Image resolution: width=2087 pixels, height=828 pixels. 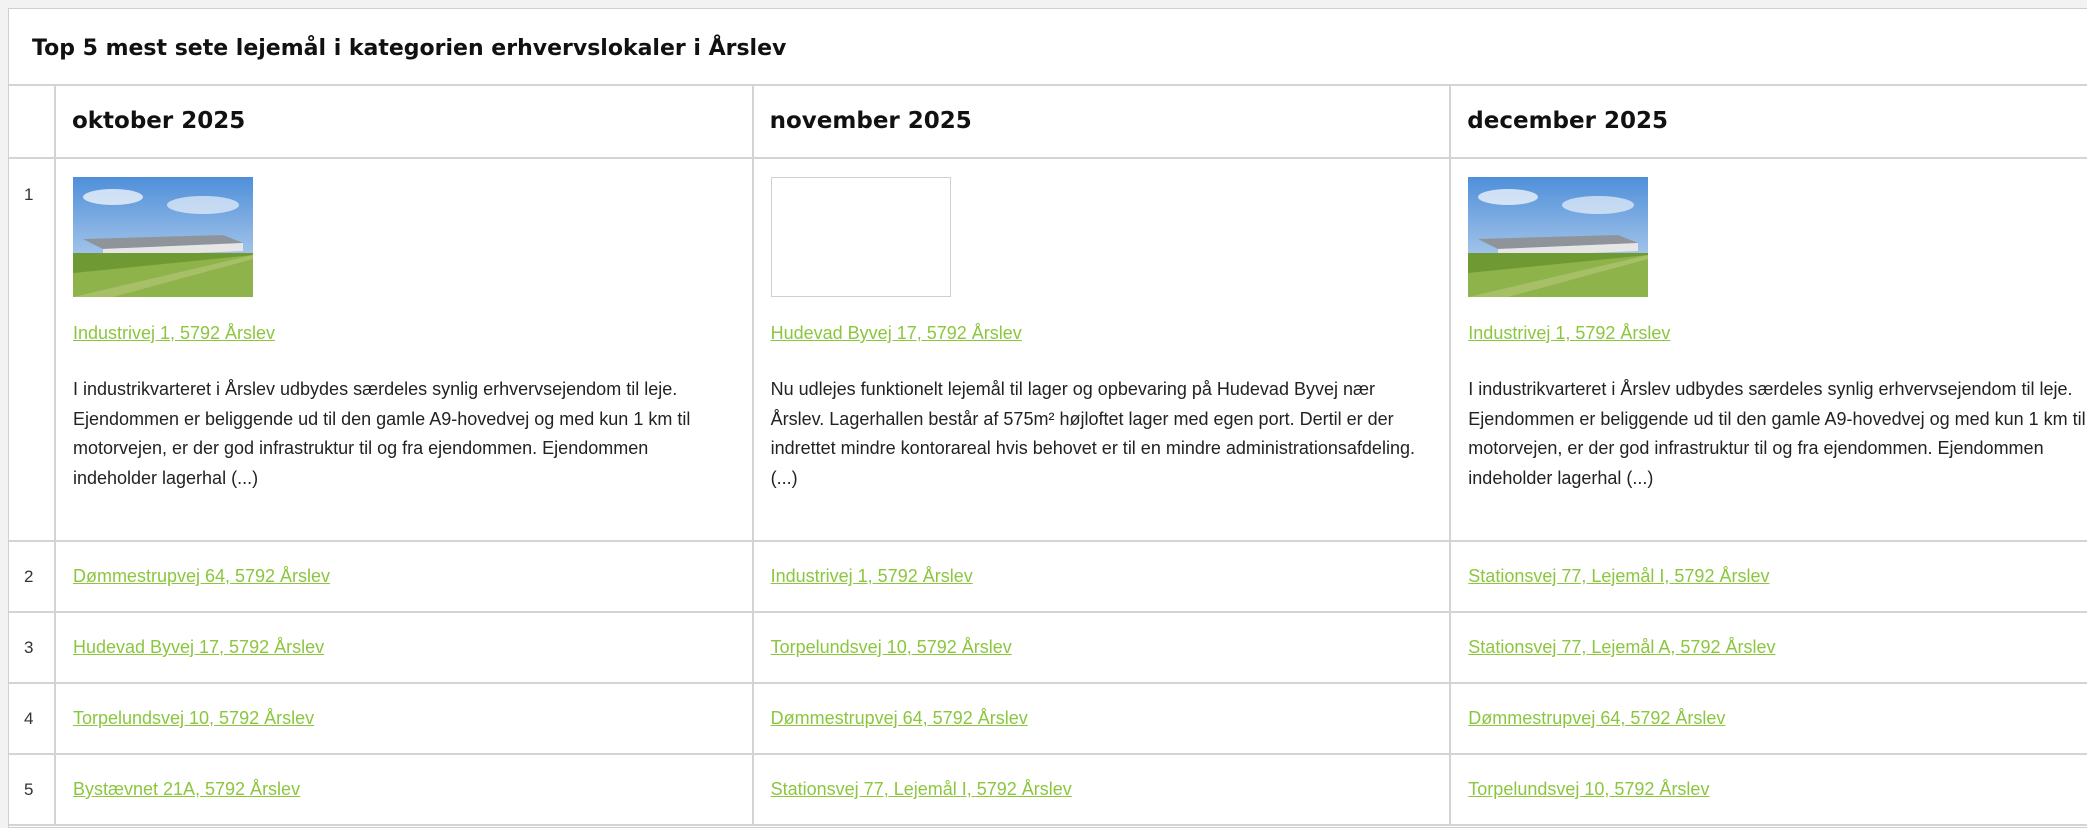 What do you see at coordinates (186, 789) in the screenshot?
I see `listing-address-link: Bystævnet 21A, 5792 Årslev` at bounding box center [186, 789].